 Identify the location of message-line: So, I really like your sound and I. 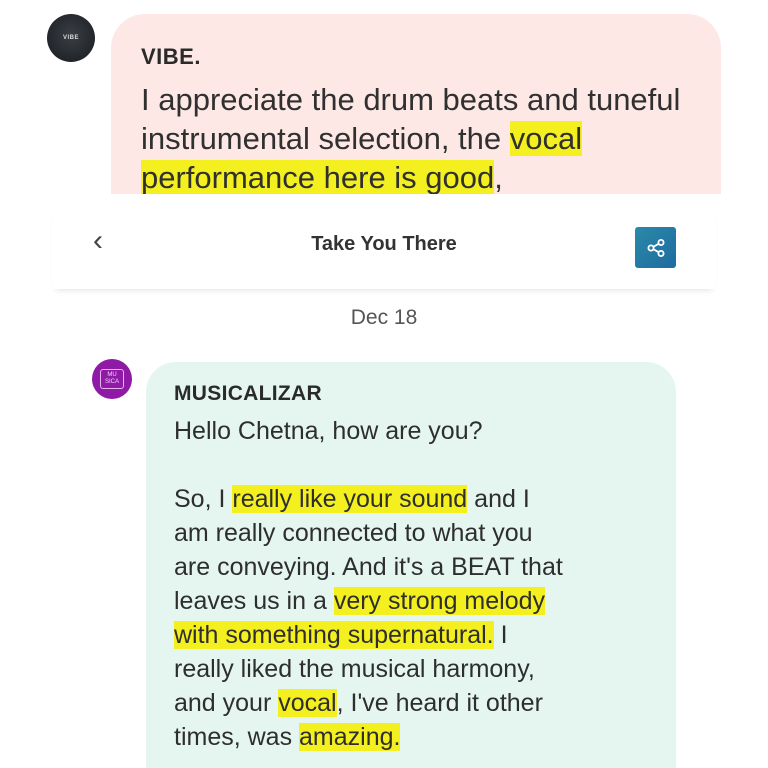
(413, 499).